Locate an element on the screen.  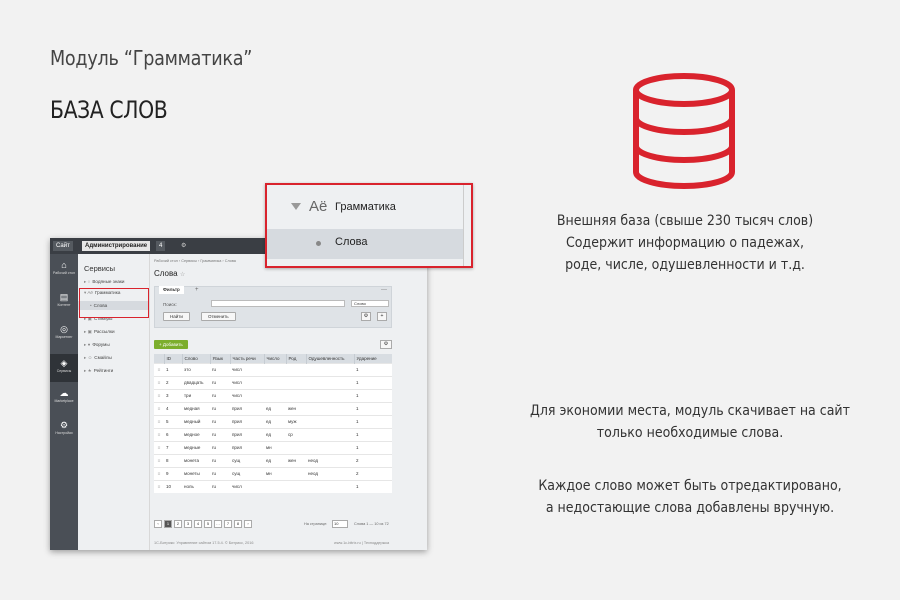
admin-button: Администрирование is located at coordinates (116, 246).